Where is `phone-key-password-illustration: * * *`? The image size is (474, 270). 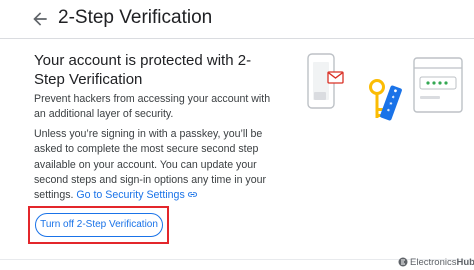
phone-key-password-illustration: * * * is located at coordinates (385, 87).